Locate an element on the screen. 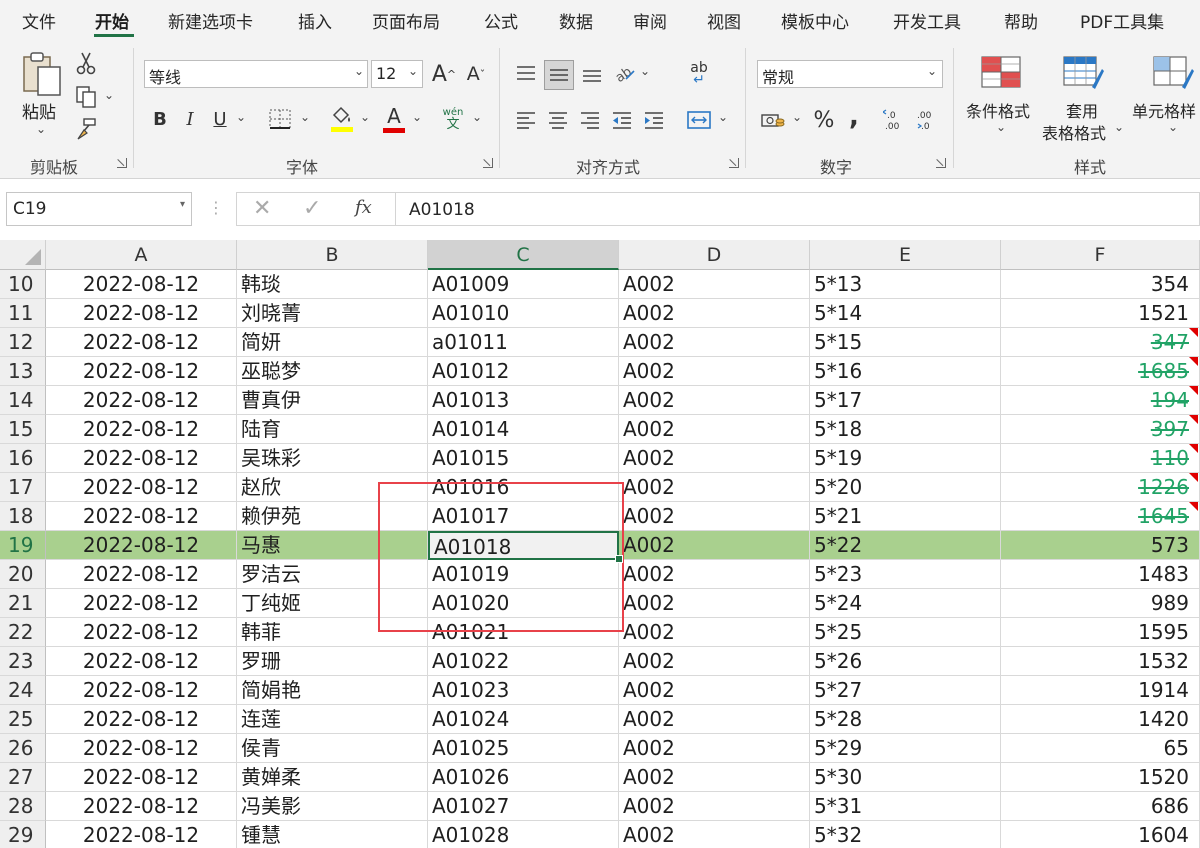 This screenshot has width=1200, height=848. clipboard-launcher-icon is located at coordinates (122, 163).